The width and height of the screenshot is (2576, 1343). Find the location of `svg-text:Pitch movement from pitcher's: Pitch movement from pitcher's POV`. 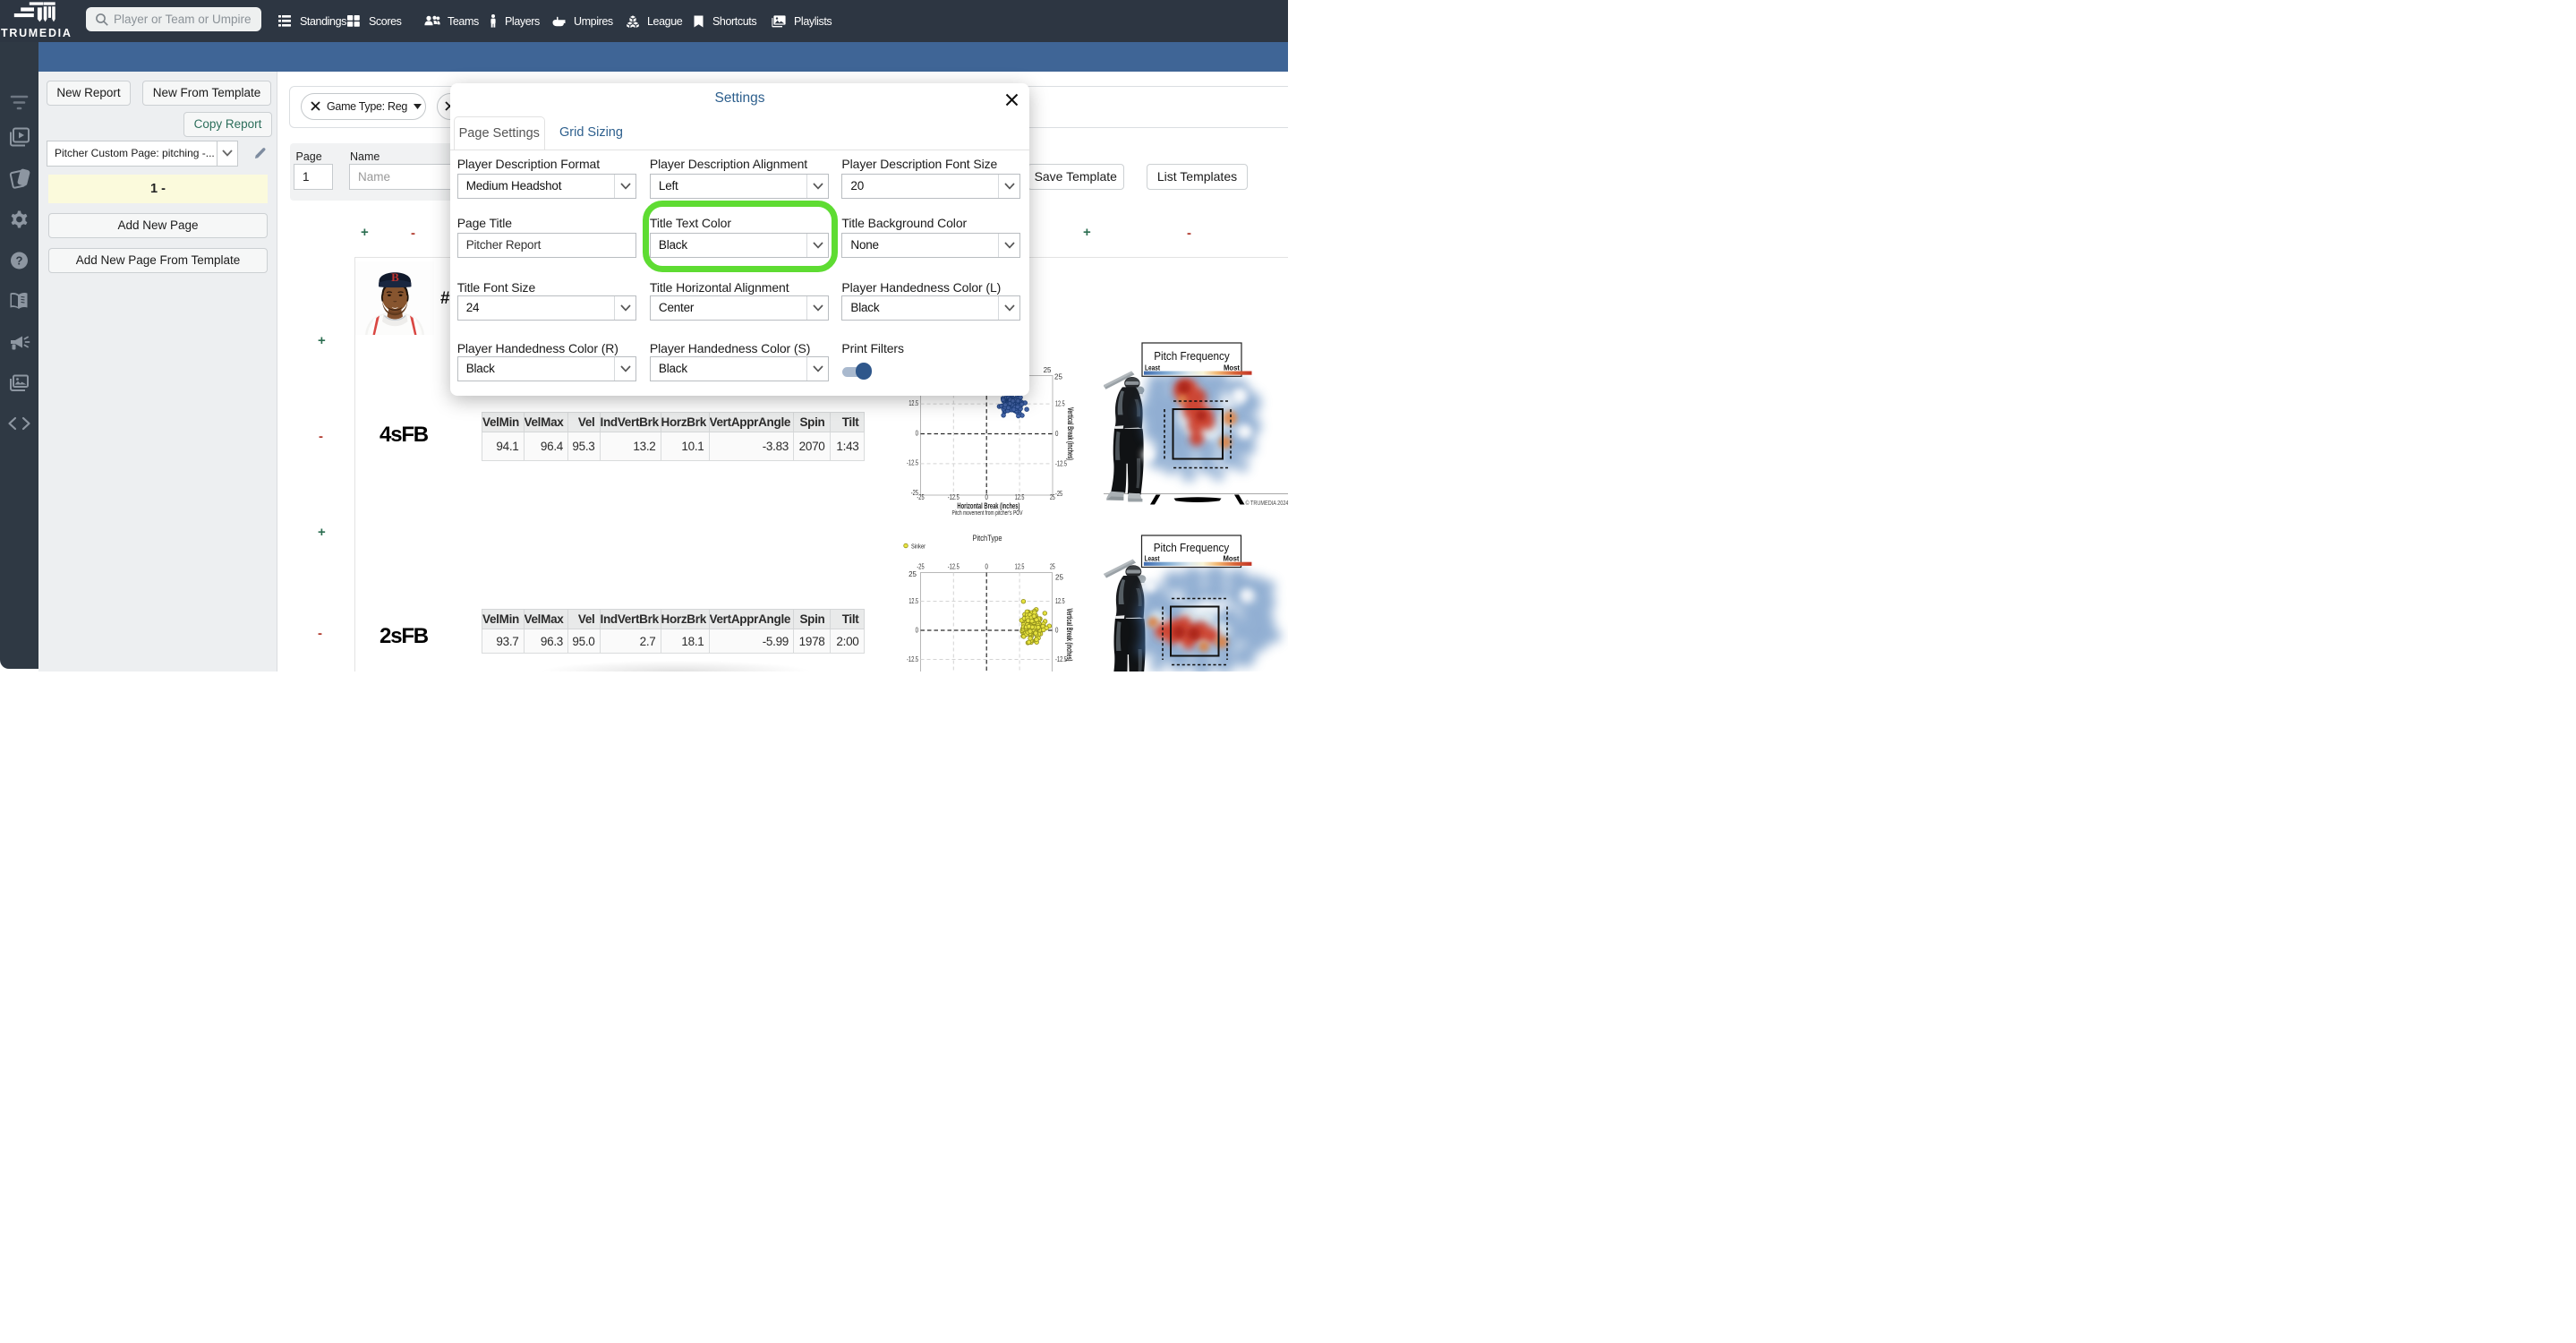

svg-text:Pitch movement from pitcher's: Pitch movement from pitcher's POV is located at coordinates (987, 513).